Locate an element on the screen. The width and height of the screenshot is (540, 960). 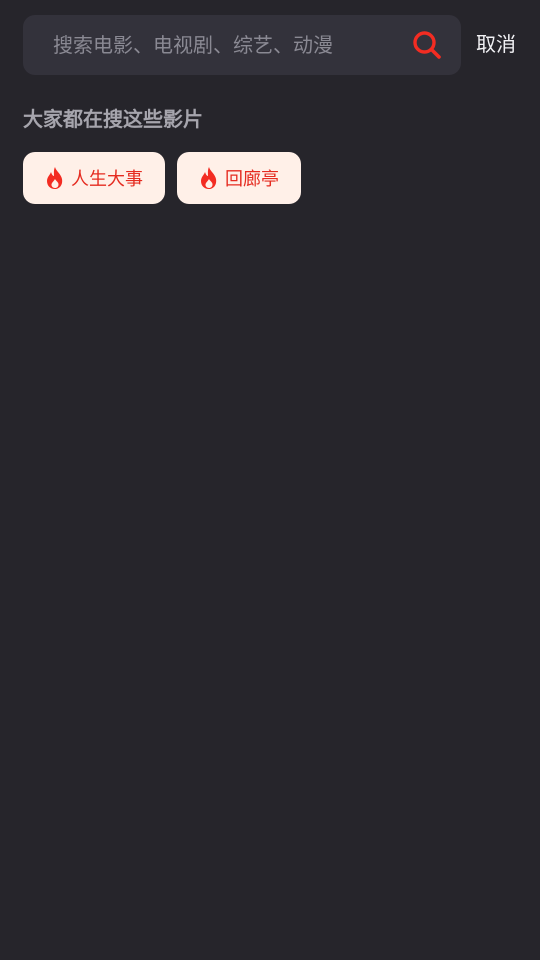
search-button is located at coordinates (427, 45).